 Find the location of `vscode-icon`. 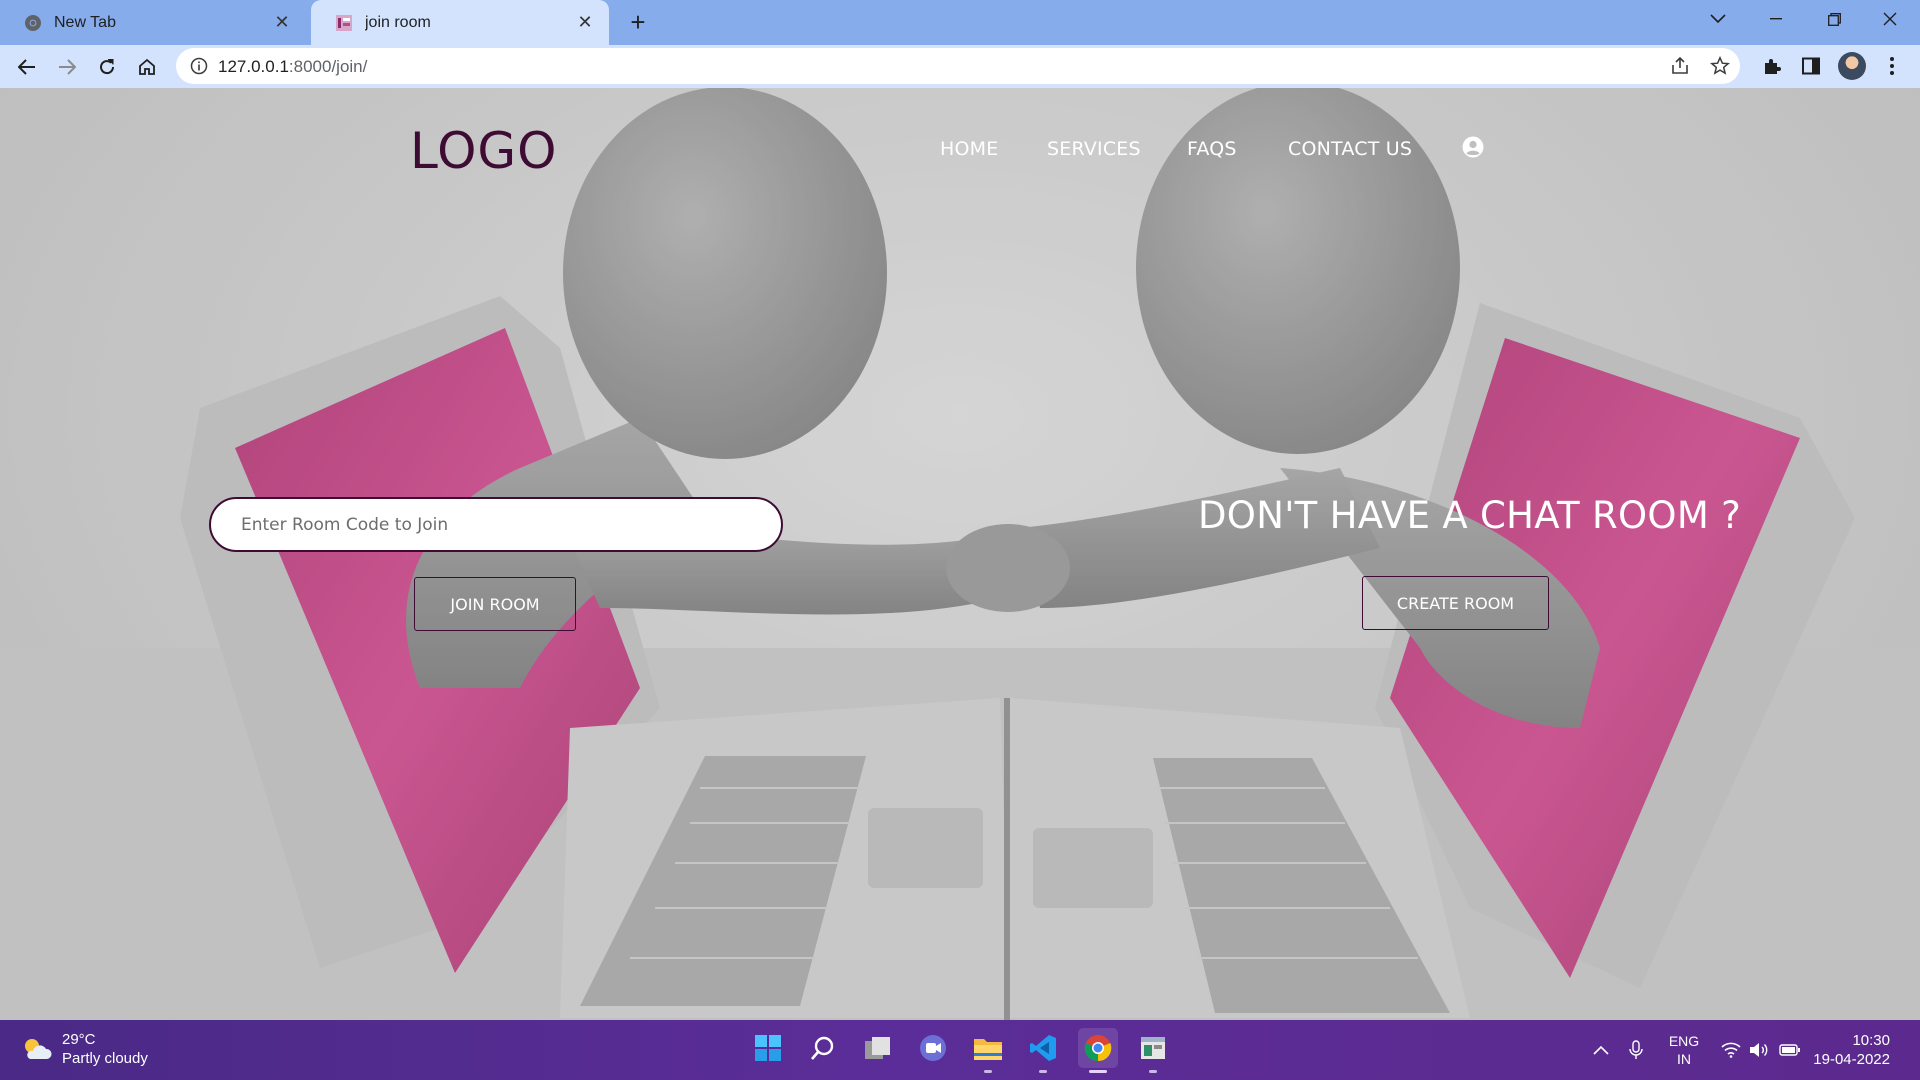

vscode-icon is located at coordinates (1043, 1048).